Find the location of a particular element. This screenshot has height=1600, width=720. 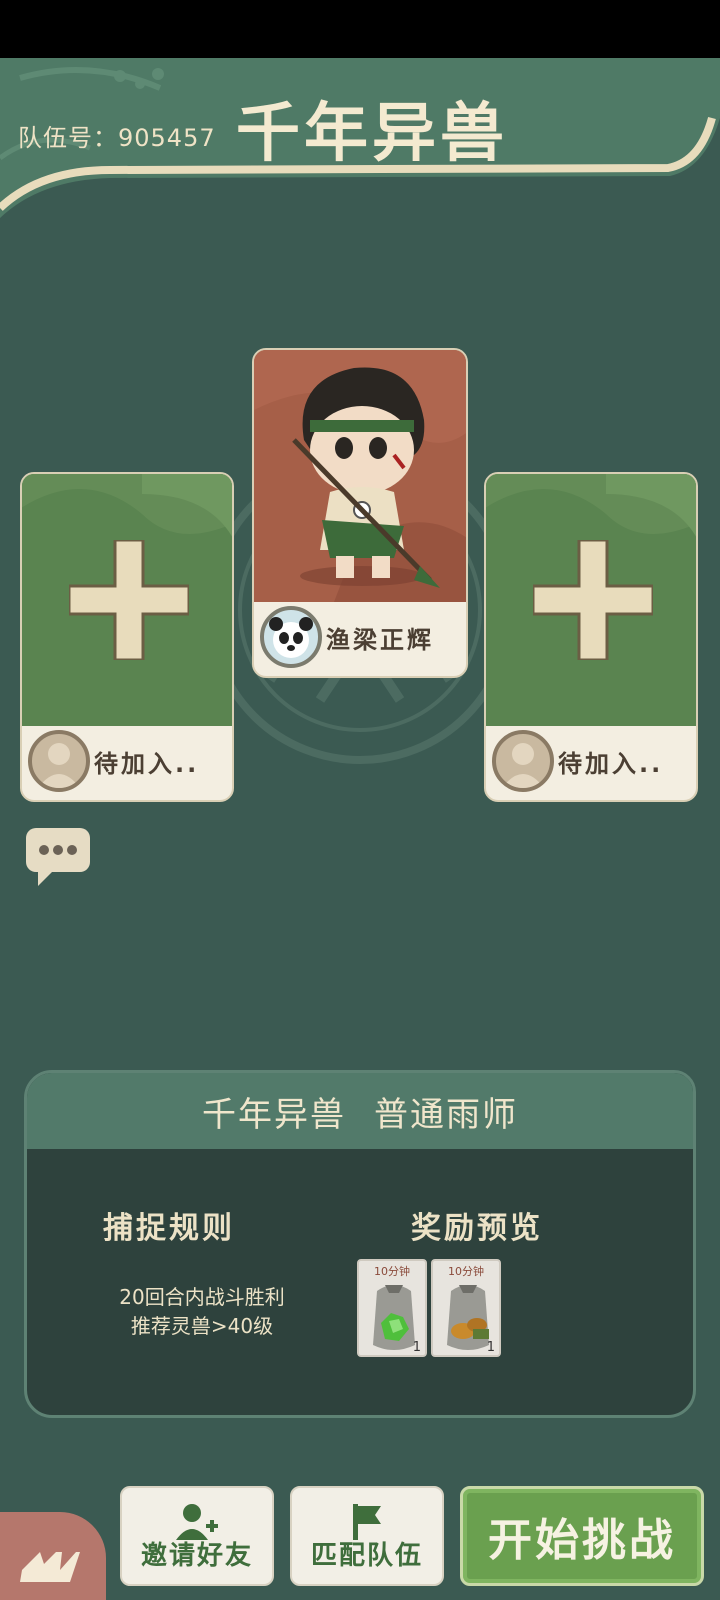

match-team-button: 匹配队伍 is located at coordinates (367, 1536).